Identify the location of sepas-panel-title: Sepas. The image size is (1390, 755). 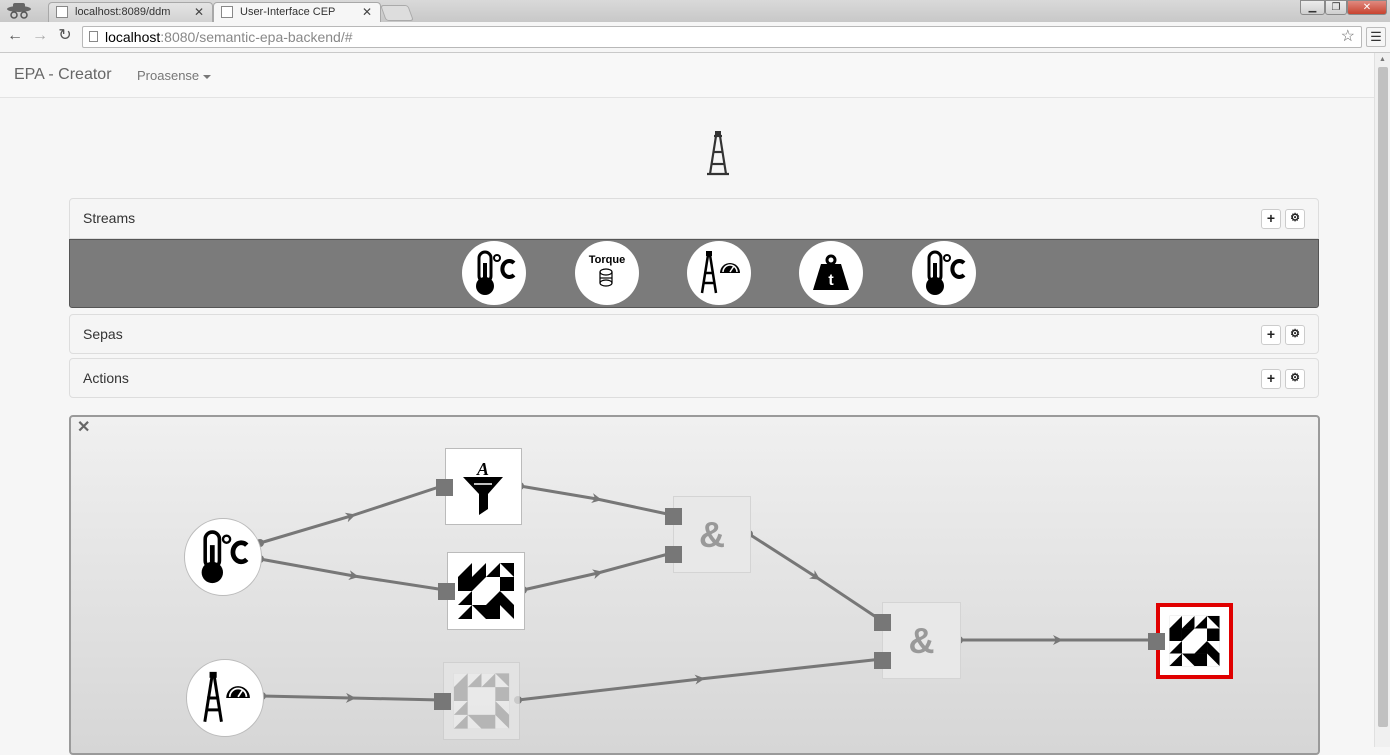
(103, 334).